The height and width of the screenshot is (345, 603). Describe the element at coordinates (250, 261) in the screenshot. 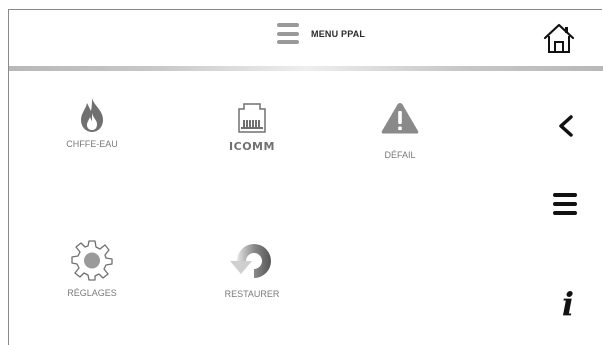

I see `restore-icon` at that location.